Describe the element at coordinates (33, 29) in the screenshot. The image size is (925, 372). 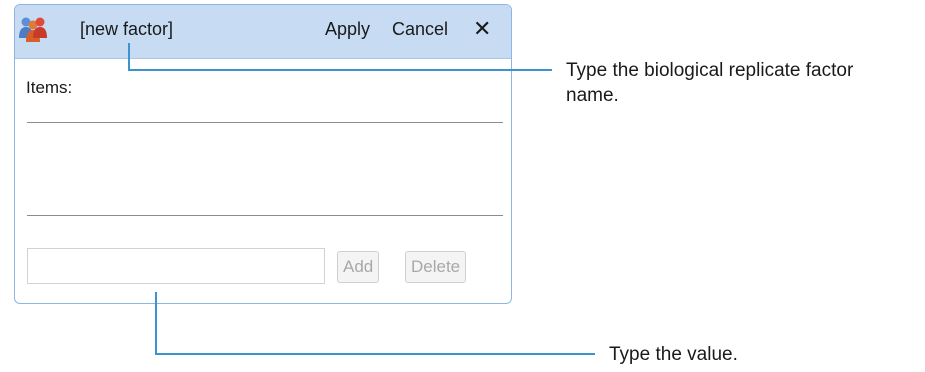
I see `users-group-icon` at that location.